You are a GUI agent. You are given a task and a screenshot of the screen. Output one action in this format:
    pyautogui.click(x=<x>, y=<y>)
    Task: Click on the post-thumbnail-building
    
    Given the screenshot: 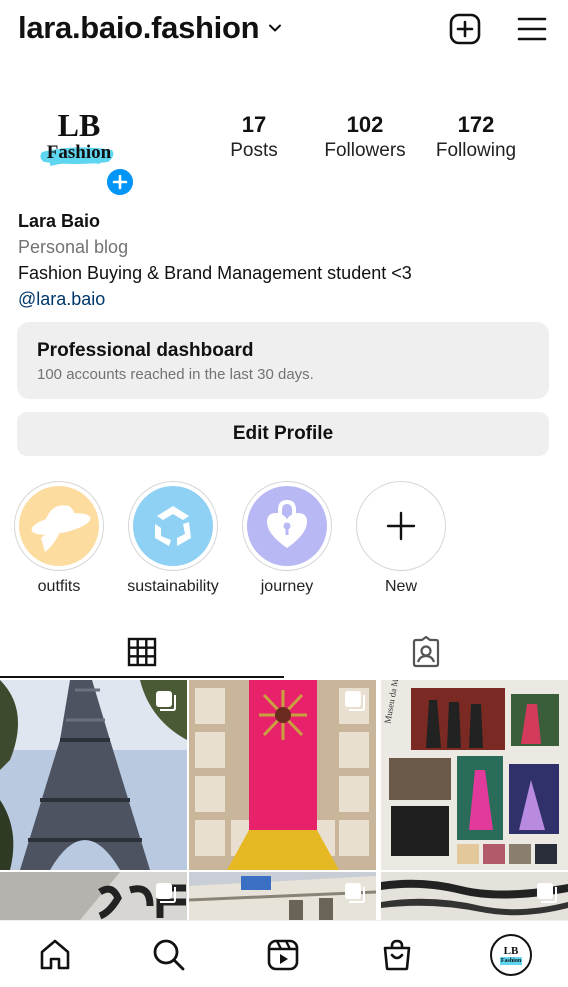 What is the action you would take?
    pyautogui.click(x=282, y=896)
    